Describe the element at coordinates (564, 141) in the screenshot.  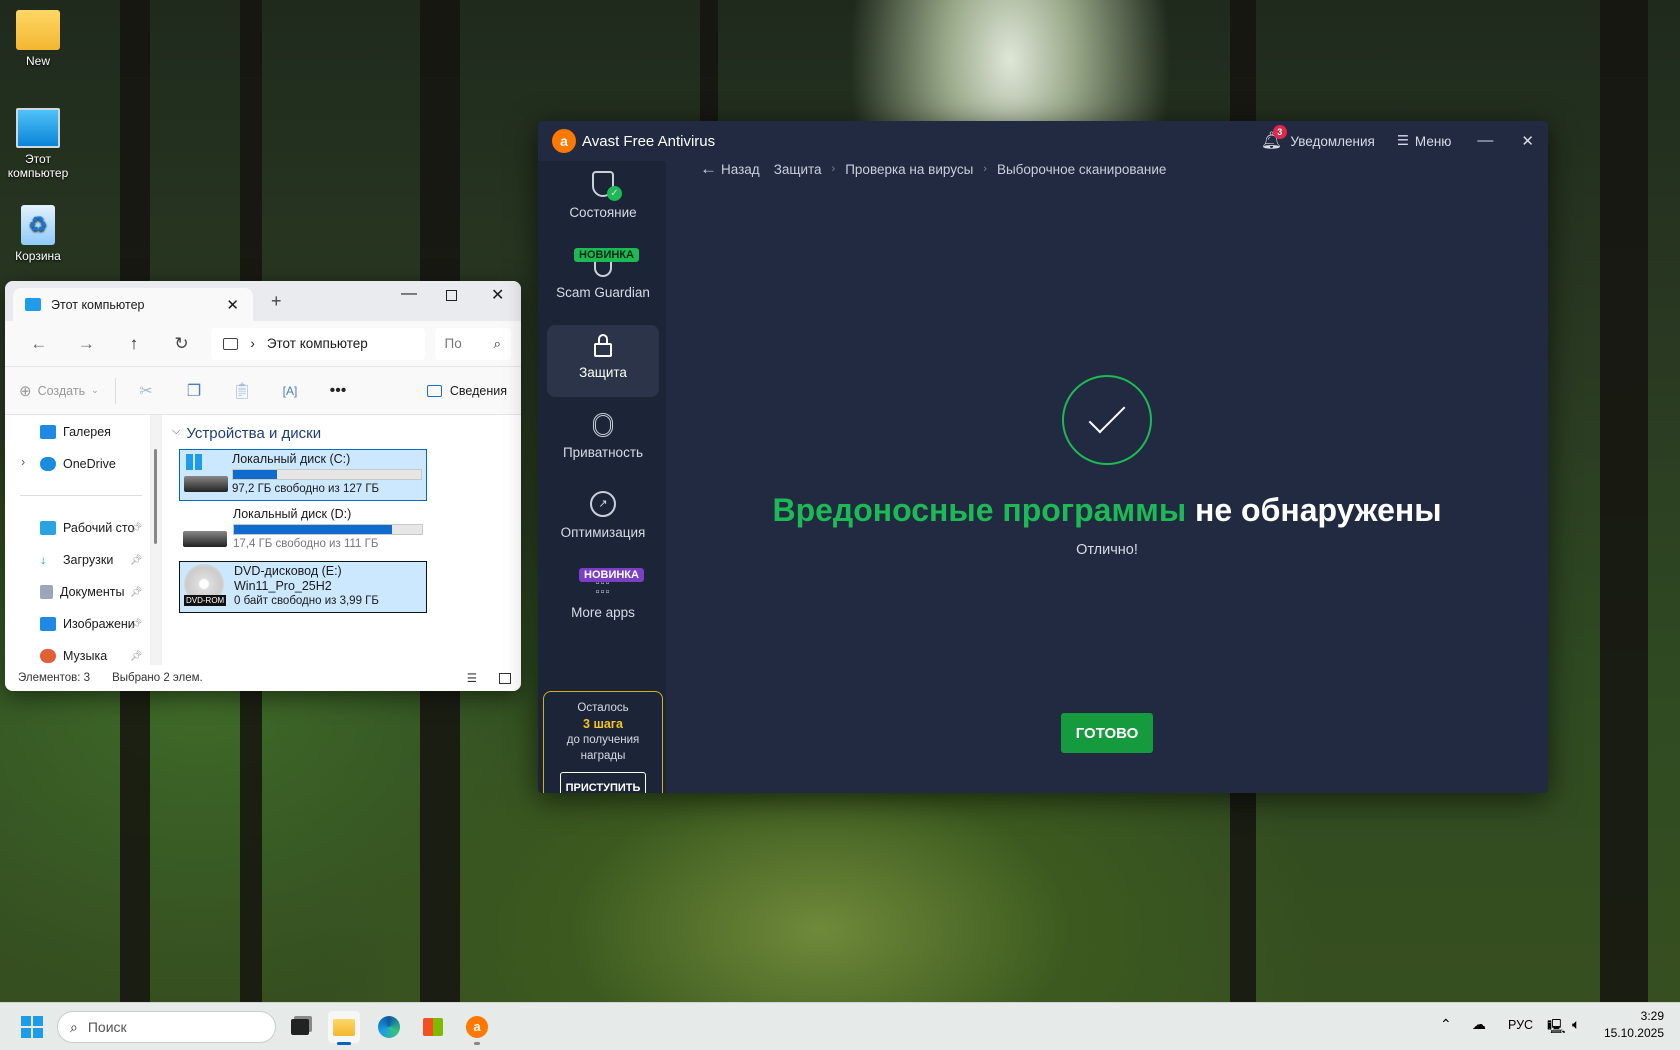
I see `avast-logo-icon: a` at that location.